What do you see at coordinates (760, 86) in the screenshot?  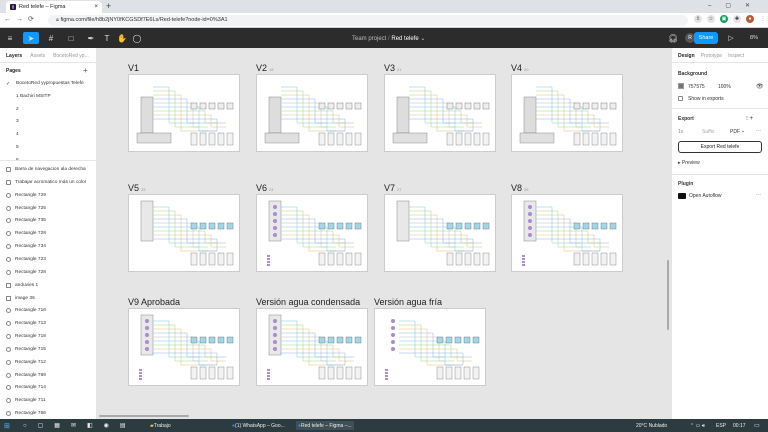 I see `visibility-eye-icon: 👁︎` at bounding box center [760, 86].